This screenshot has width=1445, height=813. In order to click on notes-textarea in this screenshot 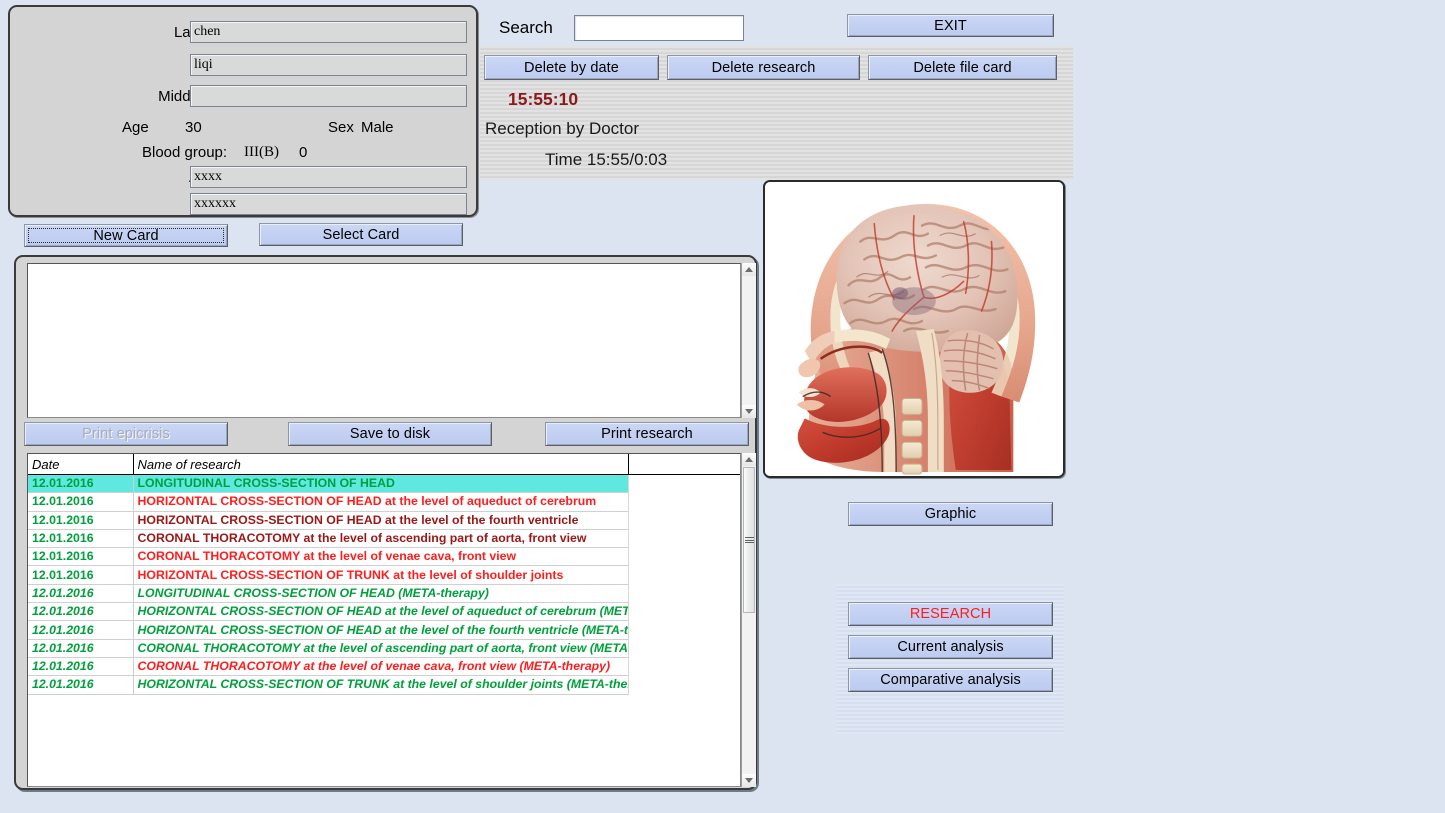, I will do `click(384, 340)`.